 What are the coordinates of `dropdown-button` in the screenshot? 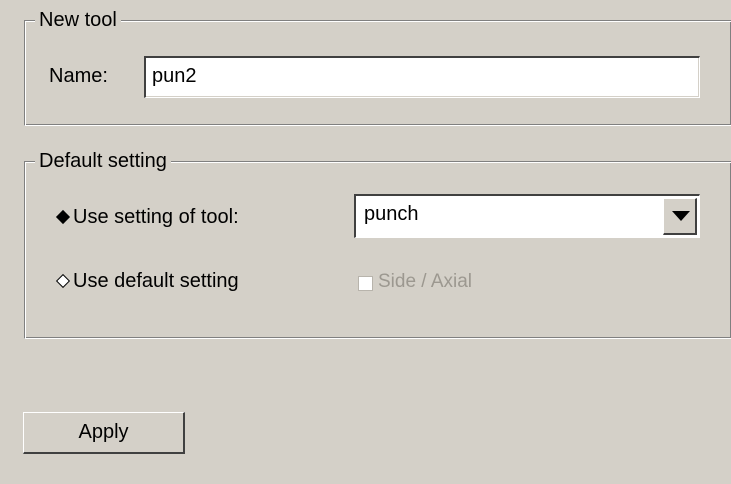 It's located at (680, 216).